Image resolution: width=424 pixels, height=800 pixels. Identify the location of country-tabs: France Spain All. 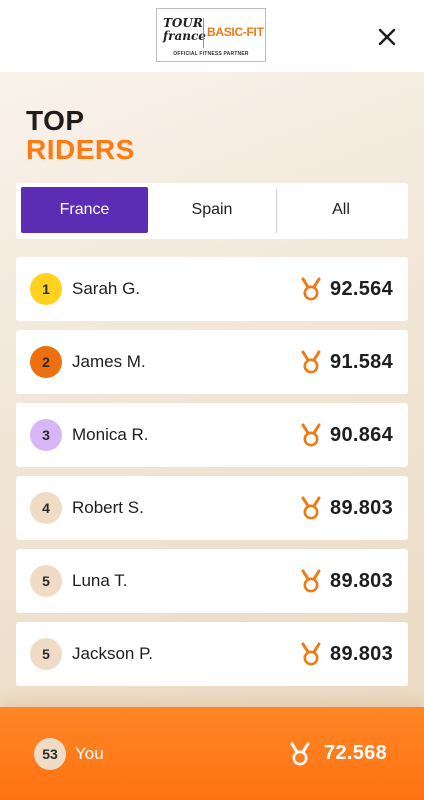
(212, 211).